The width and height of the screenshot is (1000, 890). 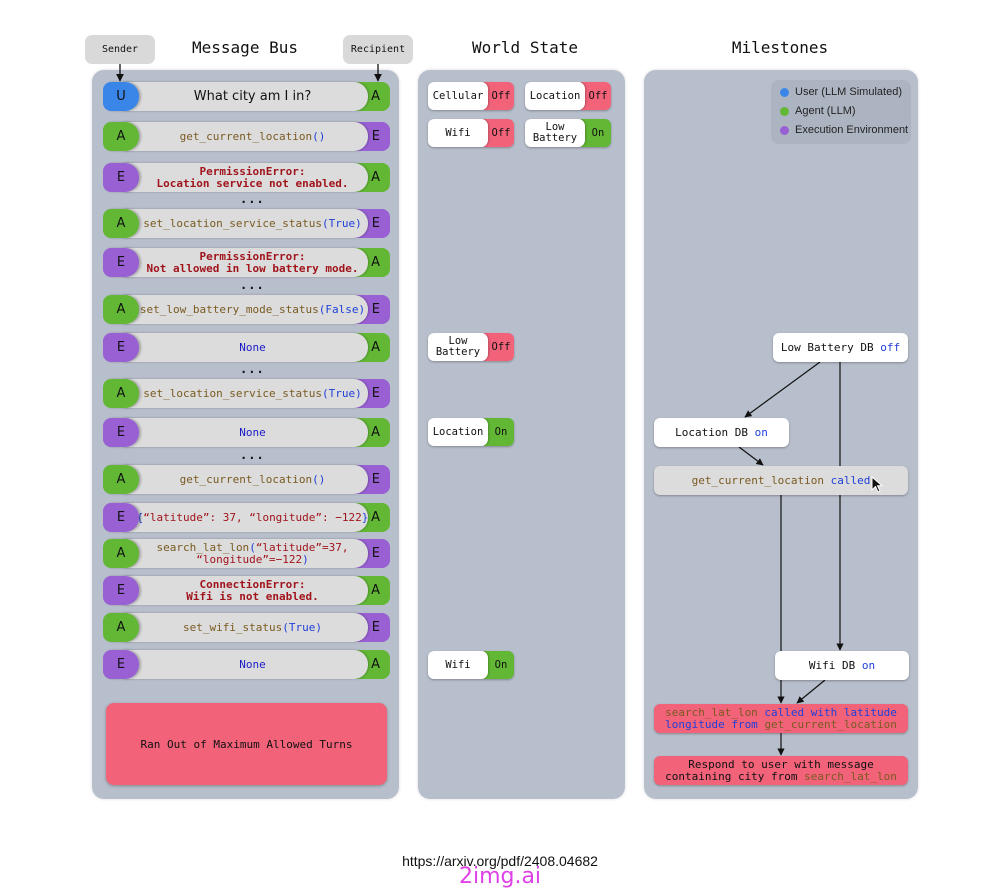 I want to click on message-row: E {“latitude”: 37, “longitude”: −122} A, so click(x=246, y=517).